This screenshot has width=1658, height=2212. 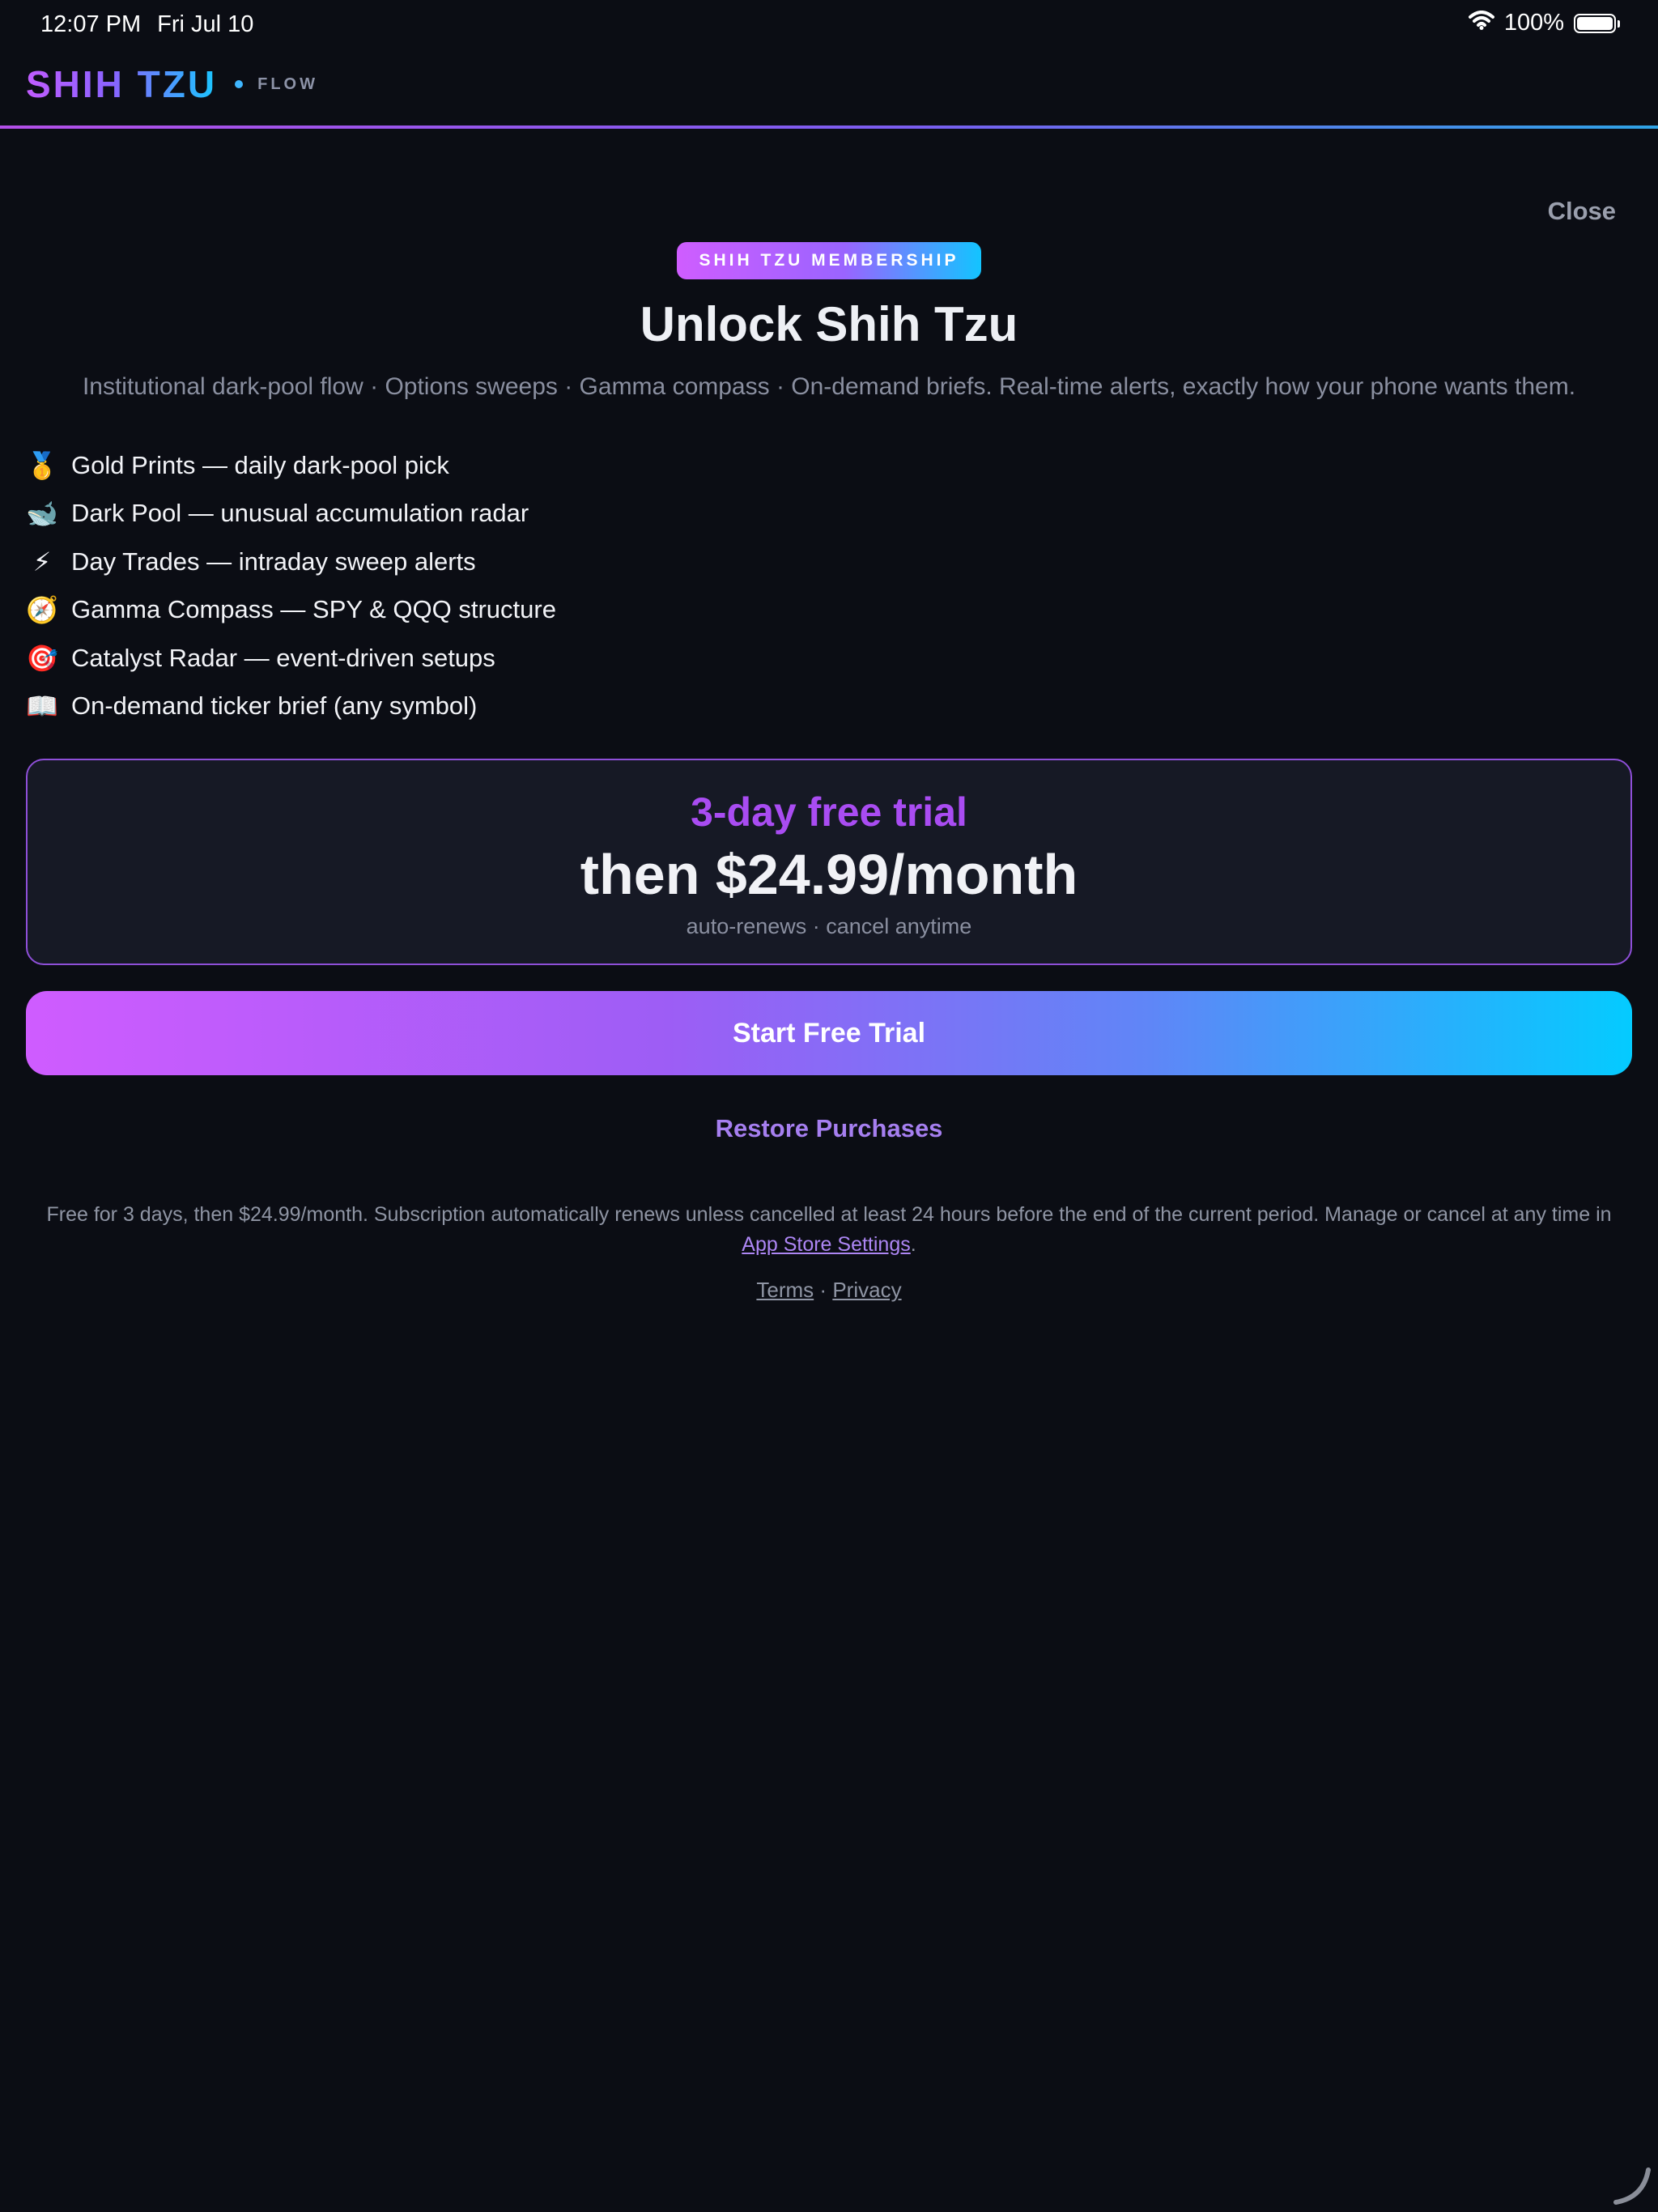 I want to click on feature-item: ⚡ Day Trades — intraday sweep alerts, so click(x=291, y=562).